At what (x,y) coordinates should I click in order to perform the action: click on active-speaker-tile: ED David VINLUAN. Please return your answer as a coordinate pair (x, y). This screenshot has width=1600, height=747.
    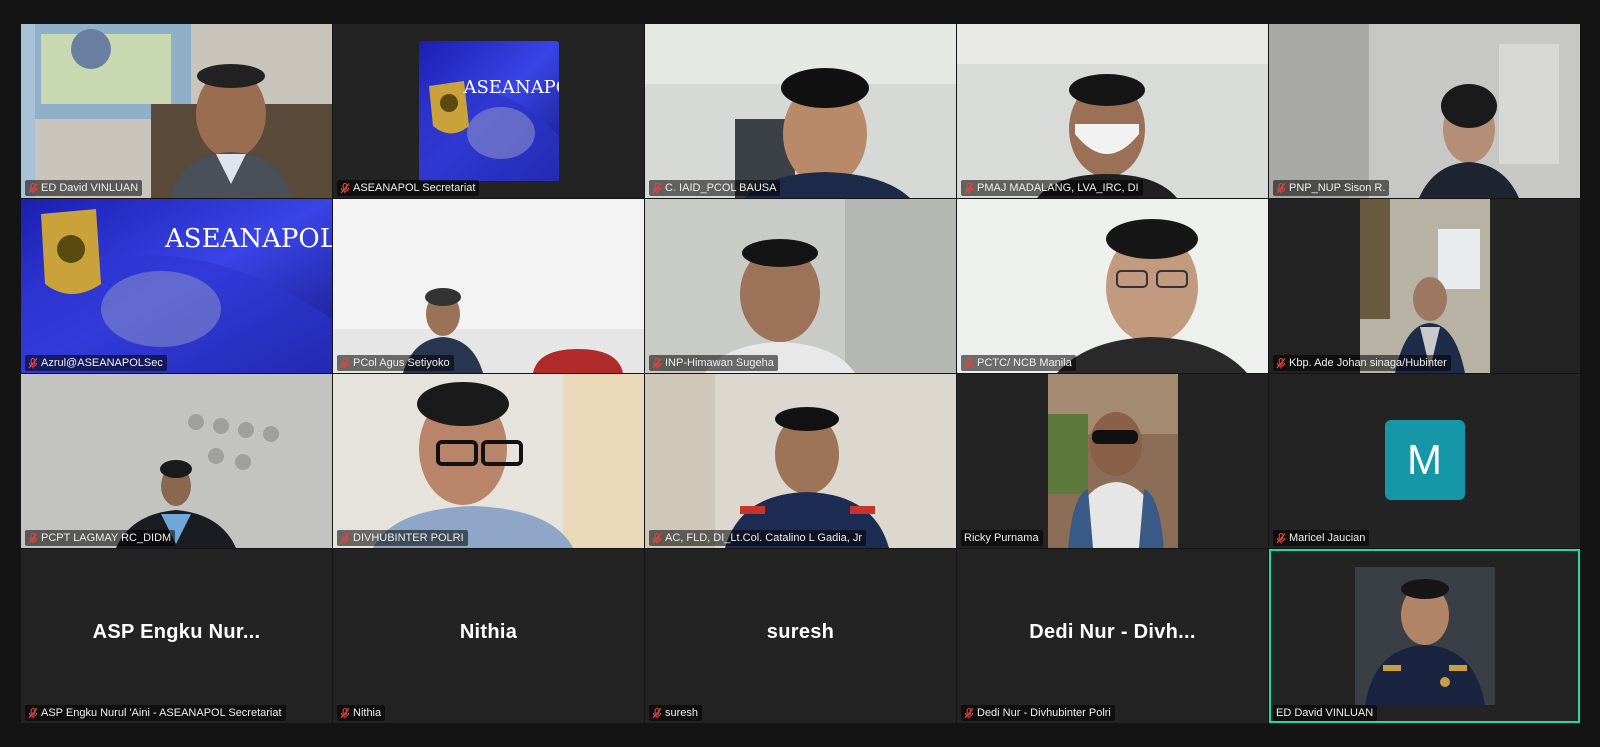
    Looking at the image, I should click on (1424, 636).